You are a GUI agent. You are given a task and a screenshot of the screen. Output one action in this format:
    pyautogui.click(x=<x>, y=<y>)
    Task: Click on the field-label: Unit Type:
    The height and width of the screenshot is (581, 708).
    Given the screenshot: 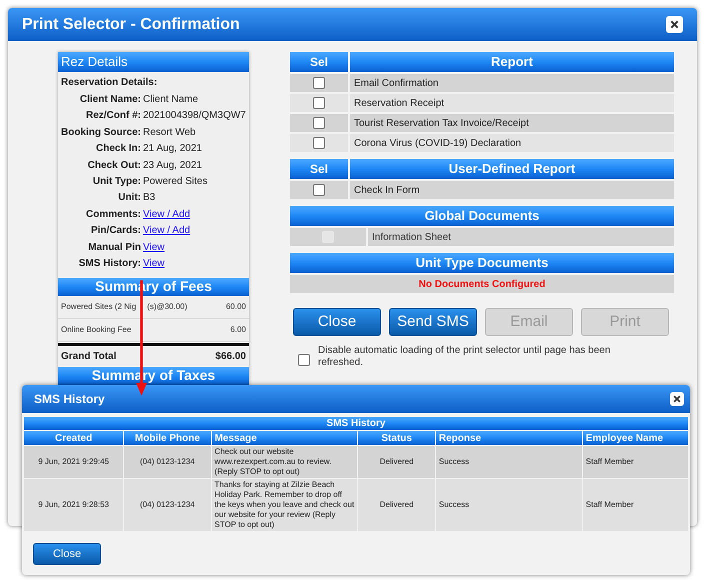 What is the action you would take?
    pyautogui.click(x=117, y=182)
    